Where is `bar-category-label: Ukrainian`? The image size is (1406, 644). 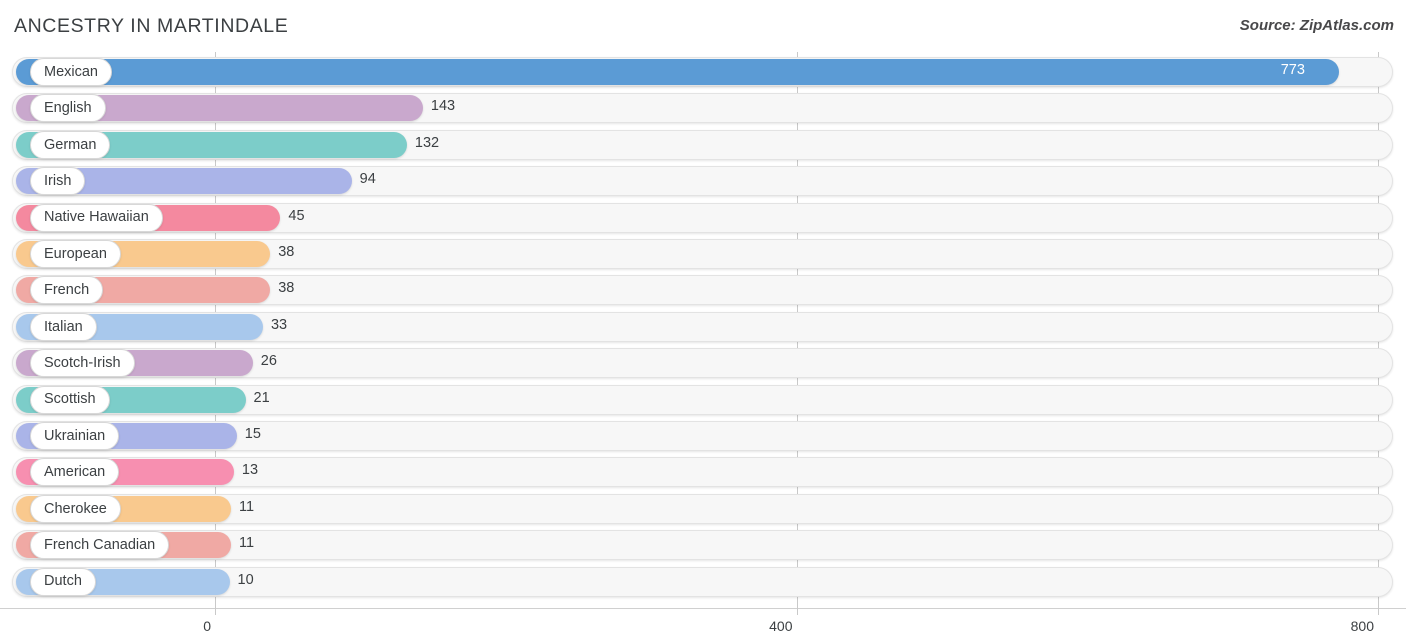 bar-category-label: Ukrainian is located at coordinates (75, 435).